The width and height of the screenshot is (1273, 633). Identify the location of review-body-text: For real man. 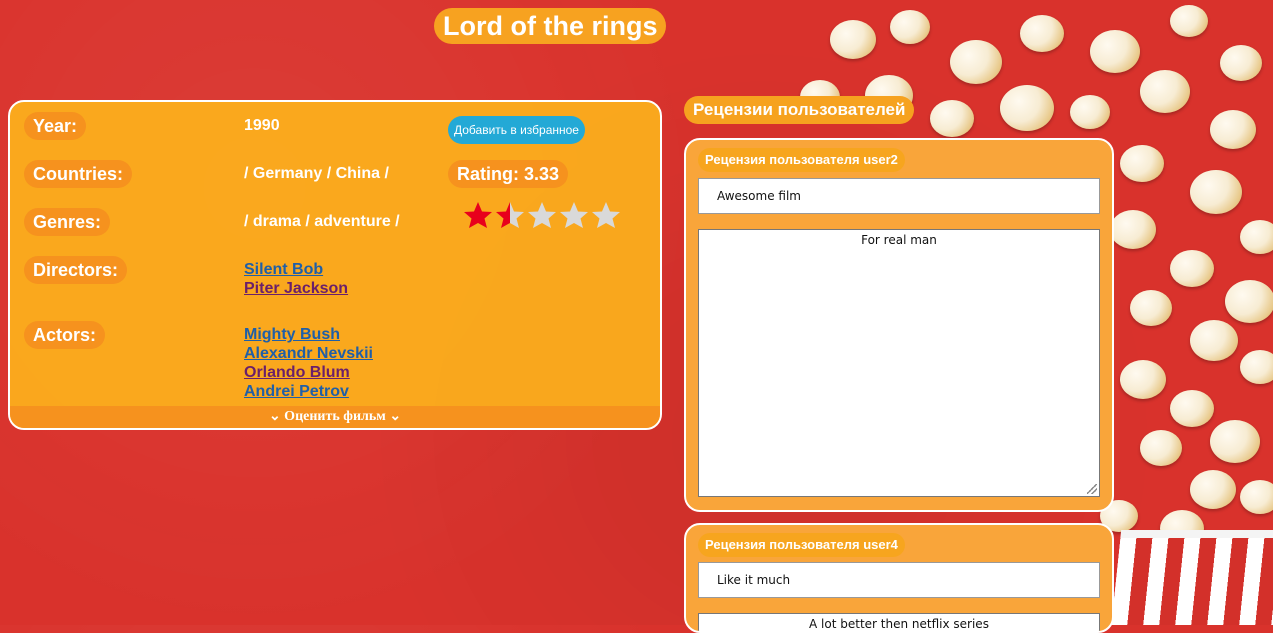
(899, 240).